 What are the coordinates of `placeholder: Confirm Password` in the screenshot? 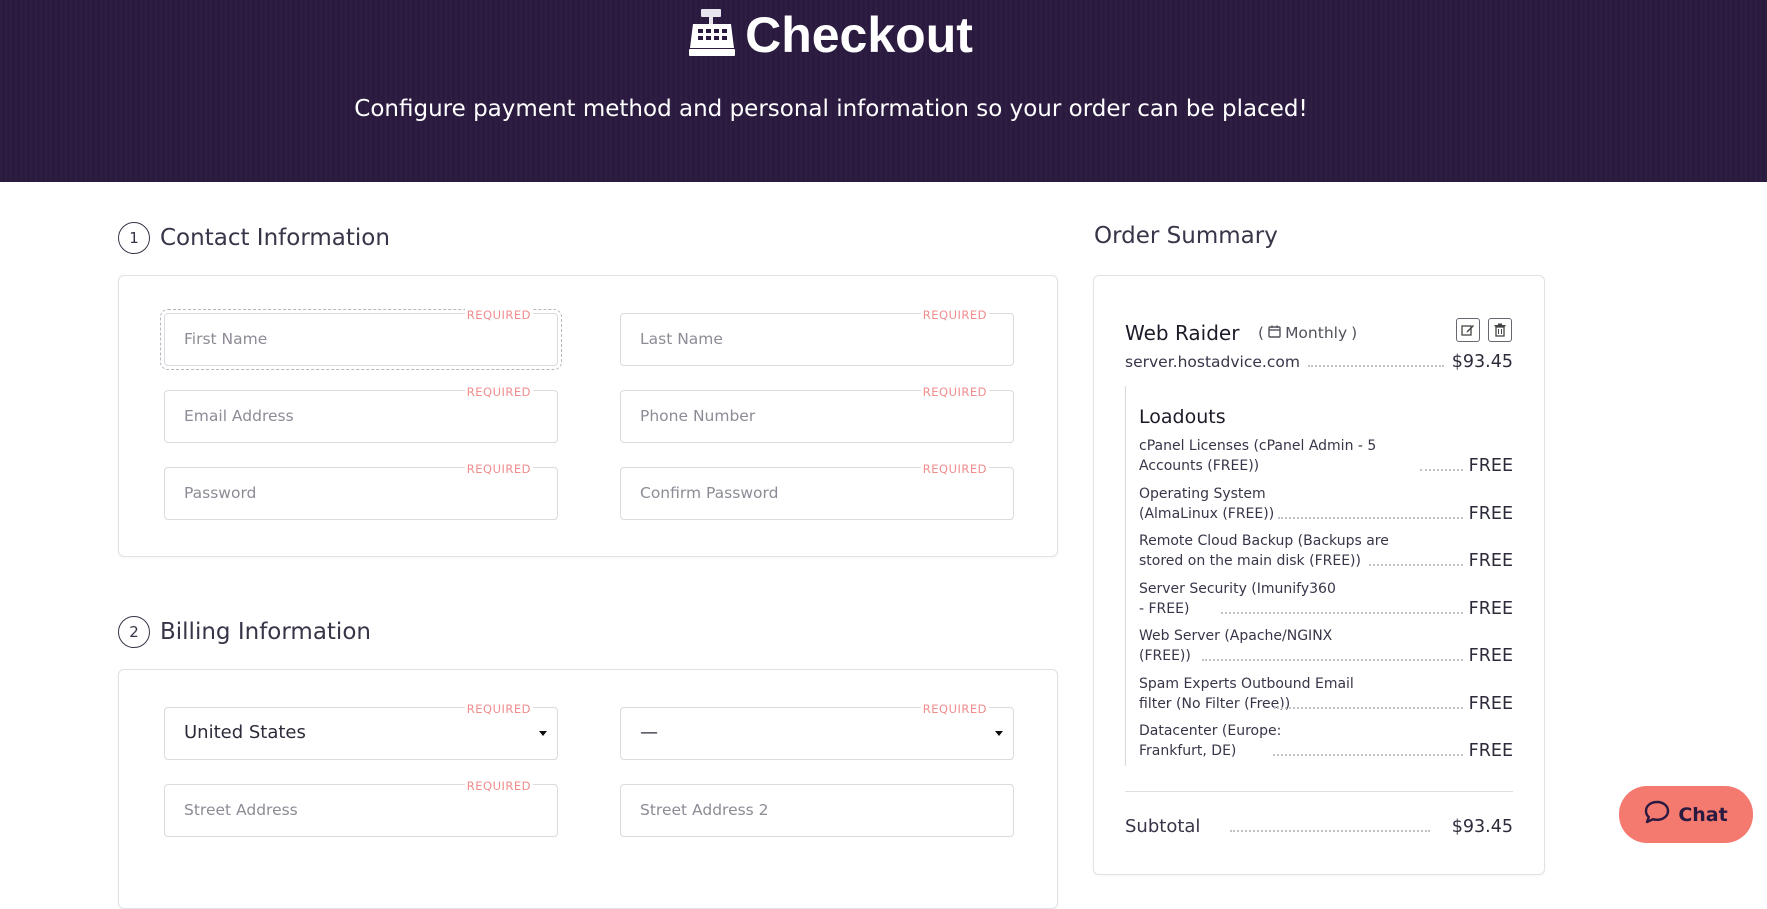 It's located at (709, 493).